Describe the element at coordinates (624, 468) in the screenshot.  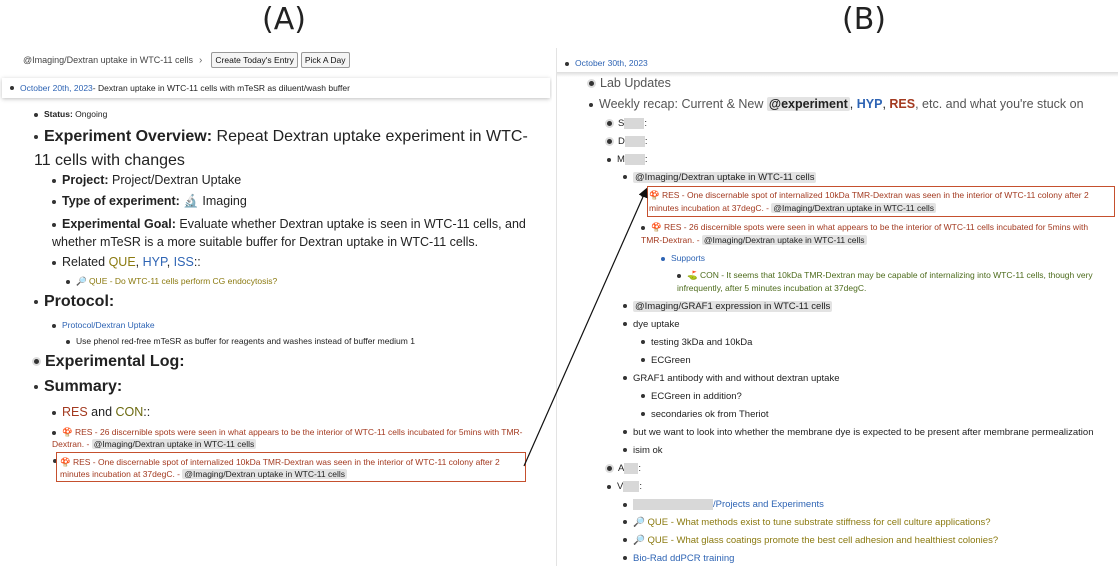
I see `person-a-row: A:` at that location.